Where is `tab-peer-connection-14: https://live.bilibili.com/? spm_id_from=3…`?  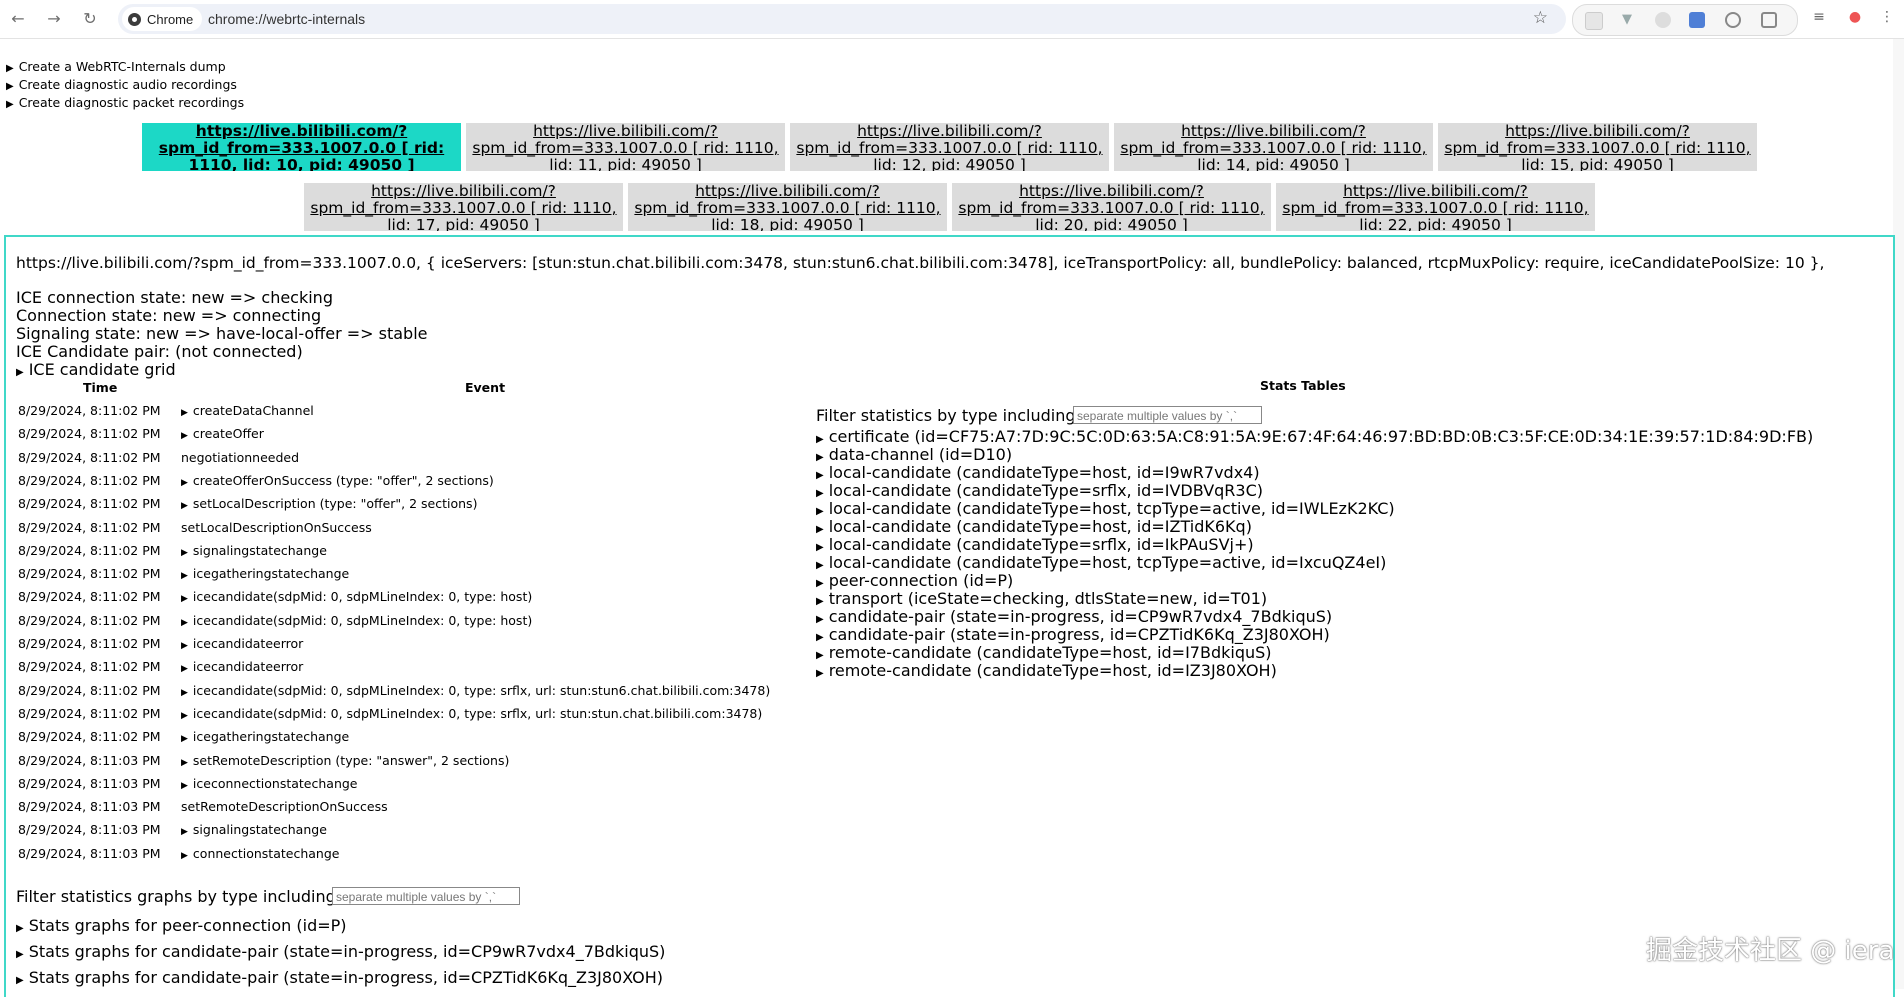 tab-peer-connection-14: https://live.bilibili.com/? spm_id_from=3… is located at coordinates (1273, 147).